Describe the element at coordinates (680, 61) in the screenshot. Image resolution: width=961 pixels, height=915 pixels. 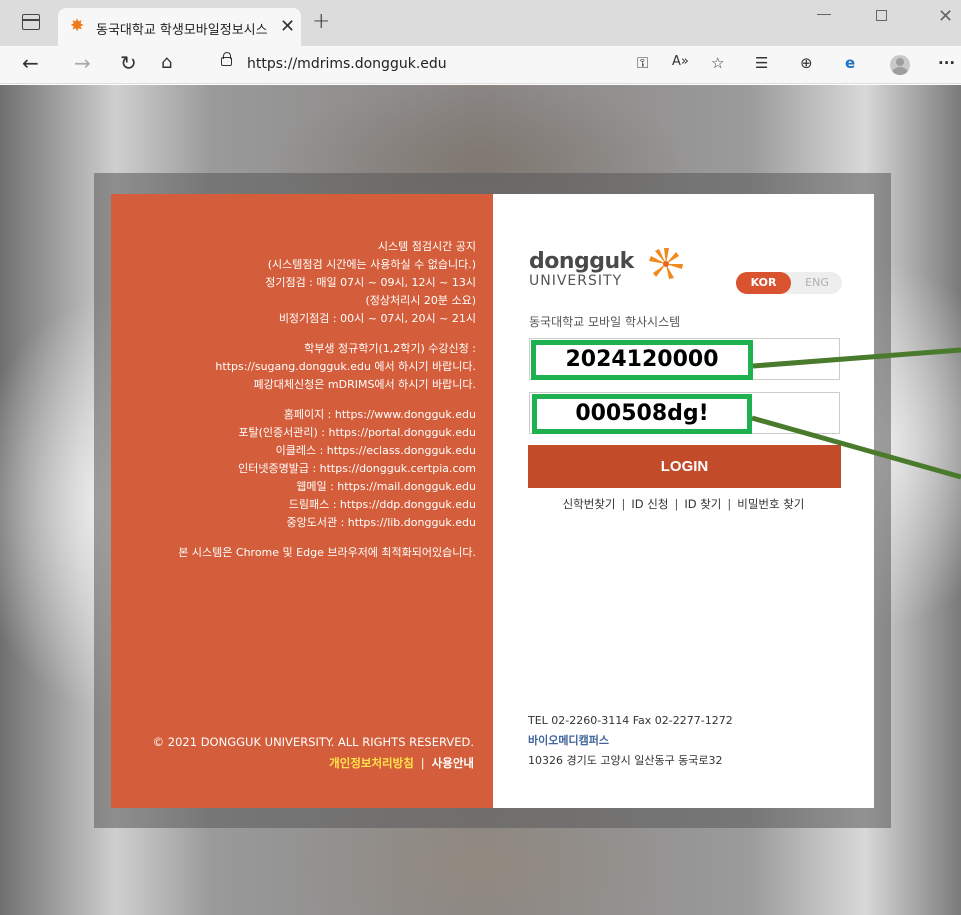
I see `read-aloud-icon: A»` at that location.